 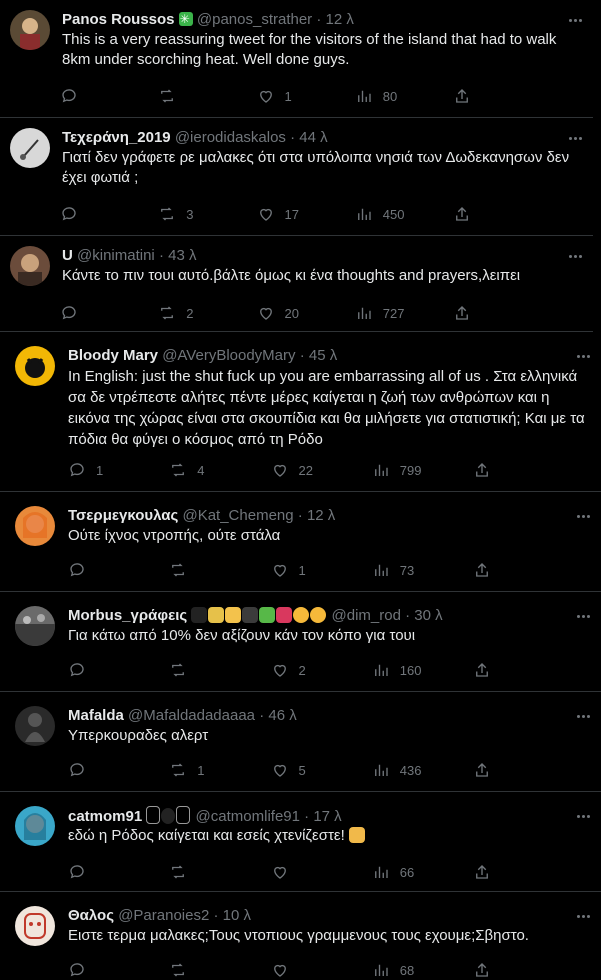 I want to click on display-name: catmom91, so click(x=105, y=816).